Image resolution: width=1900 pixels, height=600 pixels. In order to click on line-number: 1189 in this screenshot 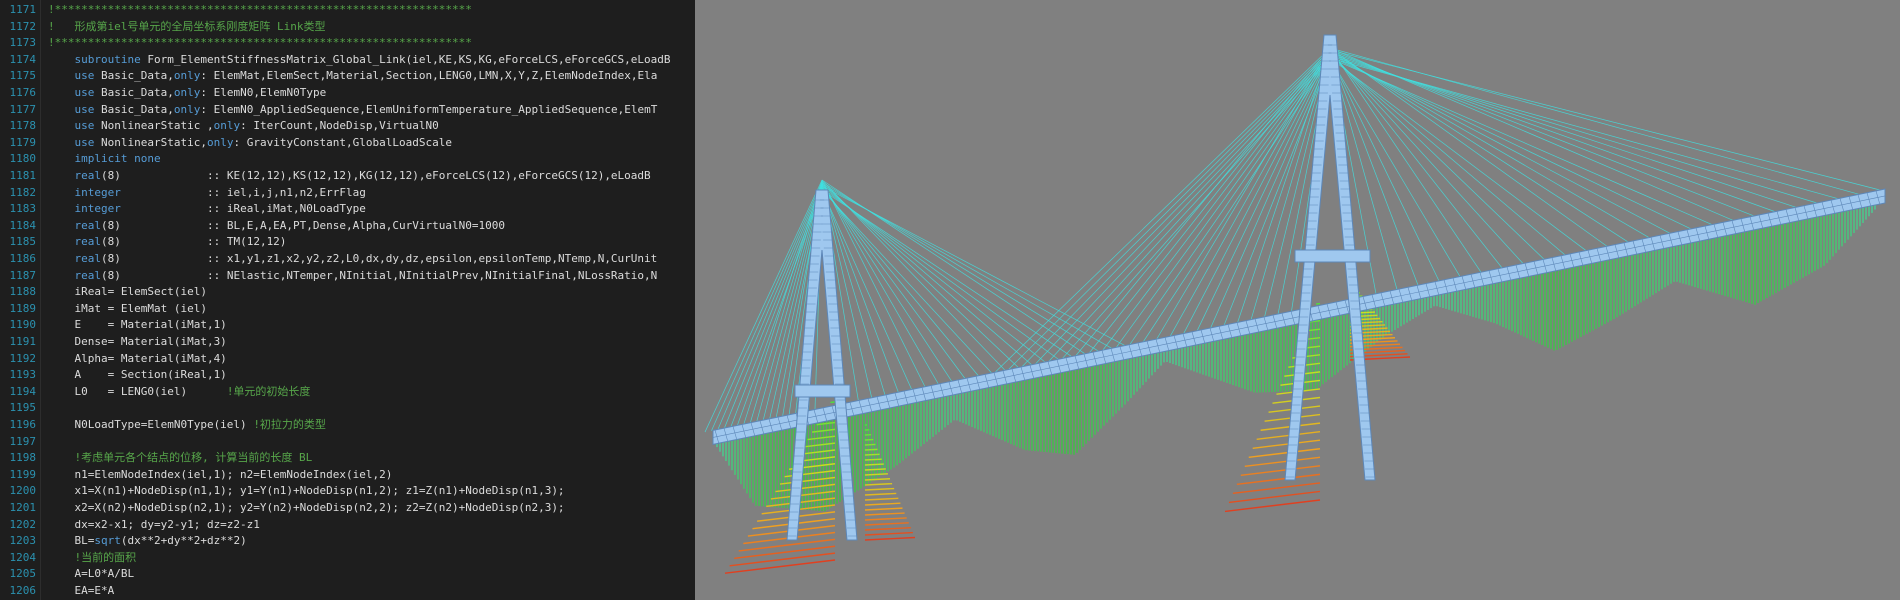, I will do `click(23, 308)`.